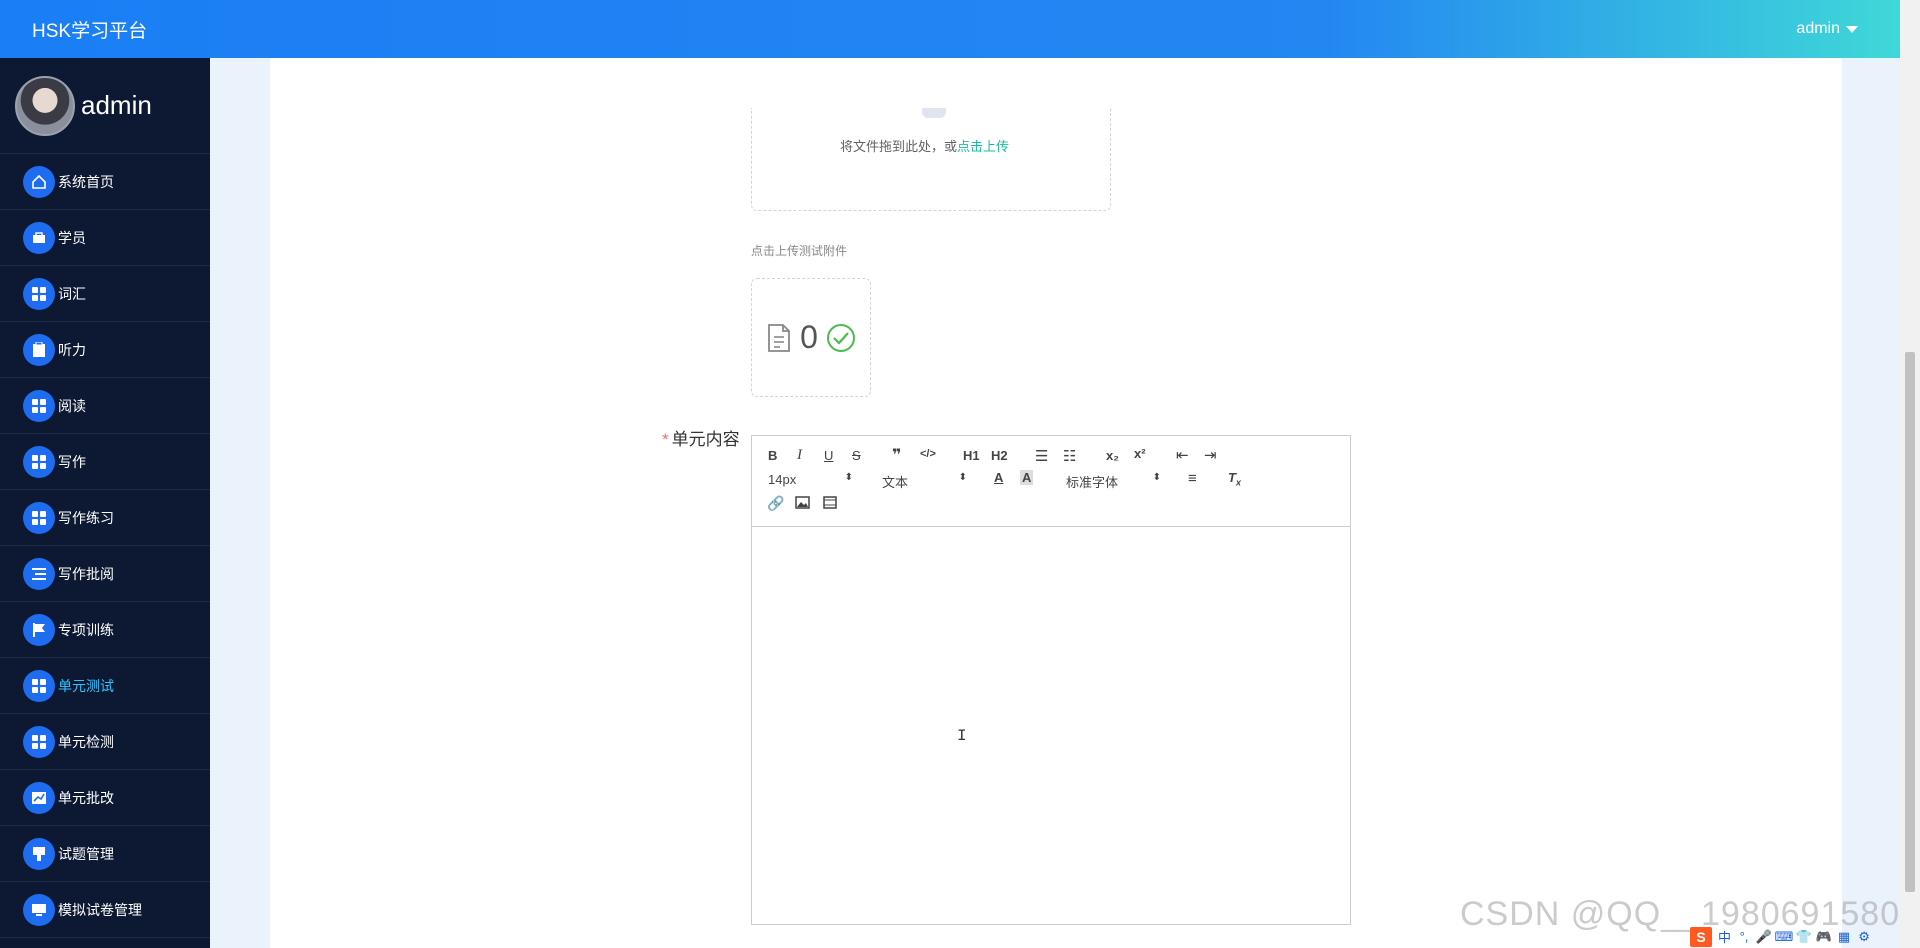 This screenshot has width=1920, height=948. I want to click on font-family-select: 标准字体 ⬍, so click(1113, 481).